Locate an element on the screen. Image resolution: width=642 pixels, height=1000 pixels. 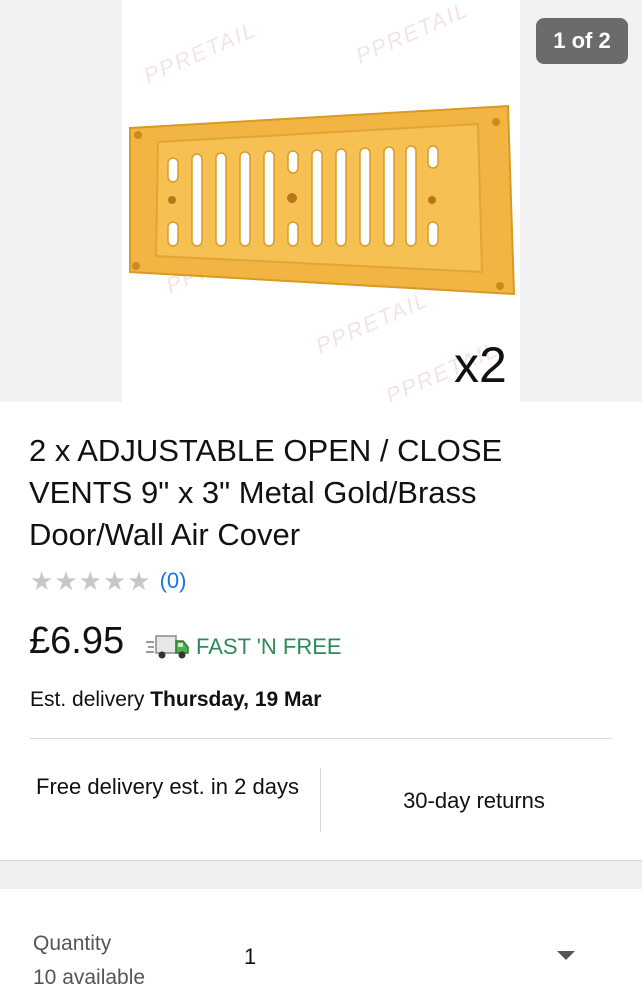
delivery-truck-icon is located at coordinates (167, 647).